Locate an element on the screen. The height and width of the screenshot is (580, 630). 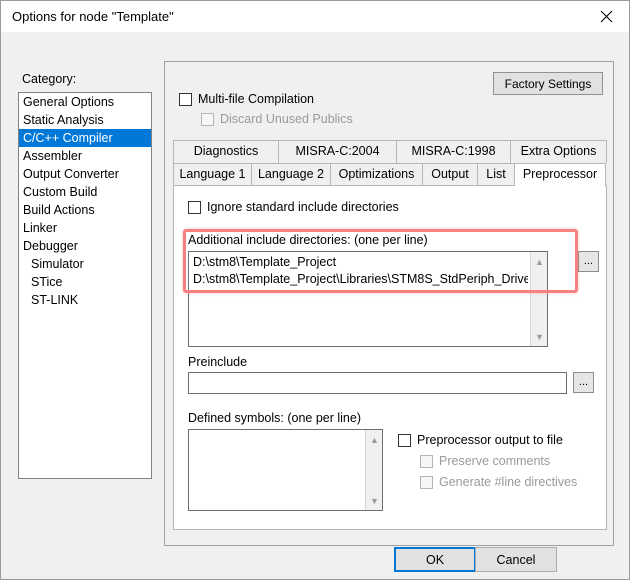
tab-extra-options: Extra Options is located at coordinates (558, 151).